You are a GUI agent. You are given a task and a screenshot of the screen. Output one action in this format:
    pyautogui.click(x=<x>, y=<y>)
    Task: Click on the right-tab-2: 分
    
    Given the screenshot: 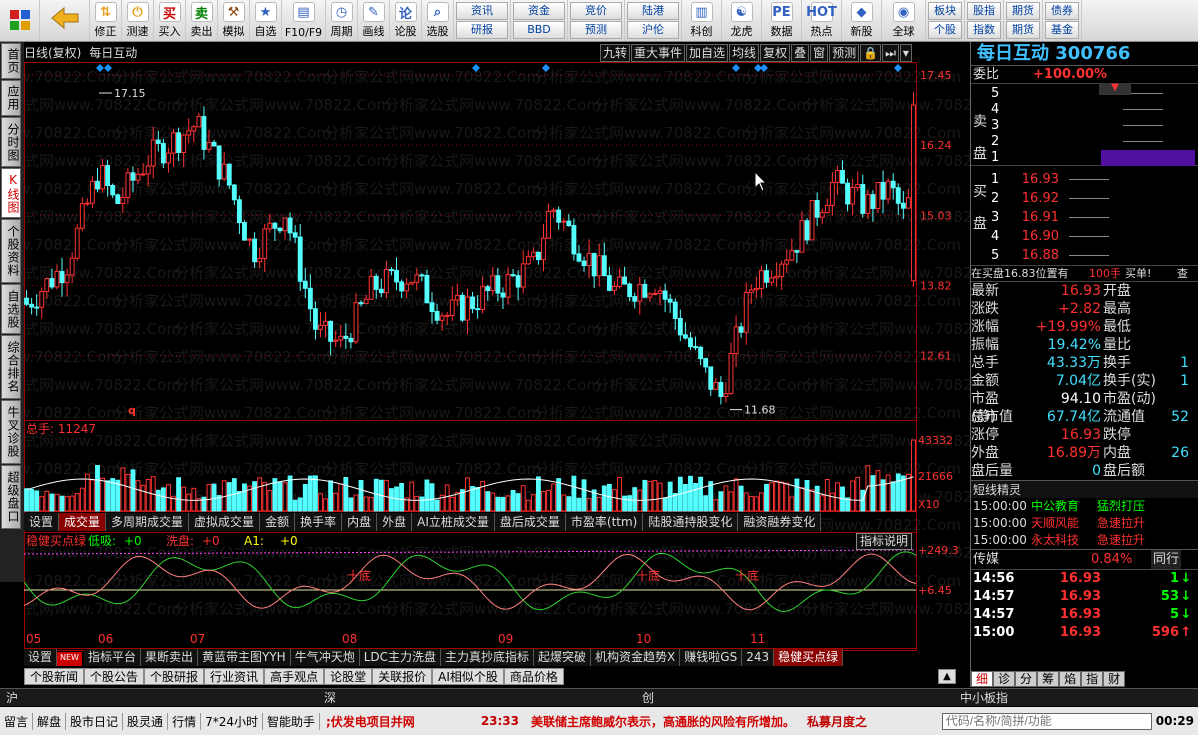 What is the action you would take?
    pyautogui.click(x=1026, y=679)
    